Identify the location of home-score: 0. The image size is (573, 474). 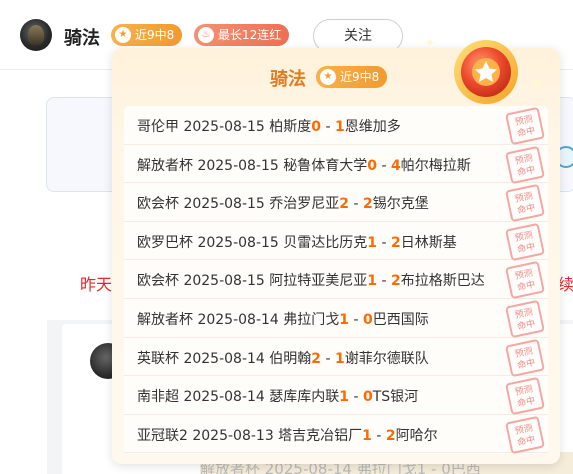
(372, 165).